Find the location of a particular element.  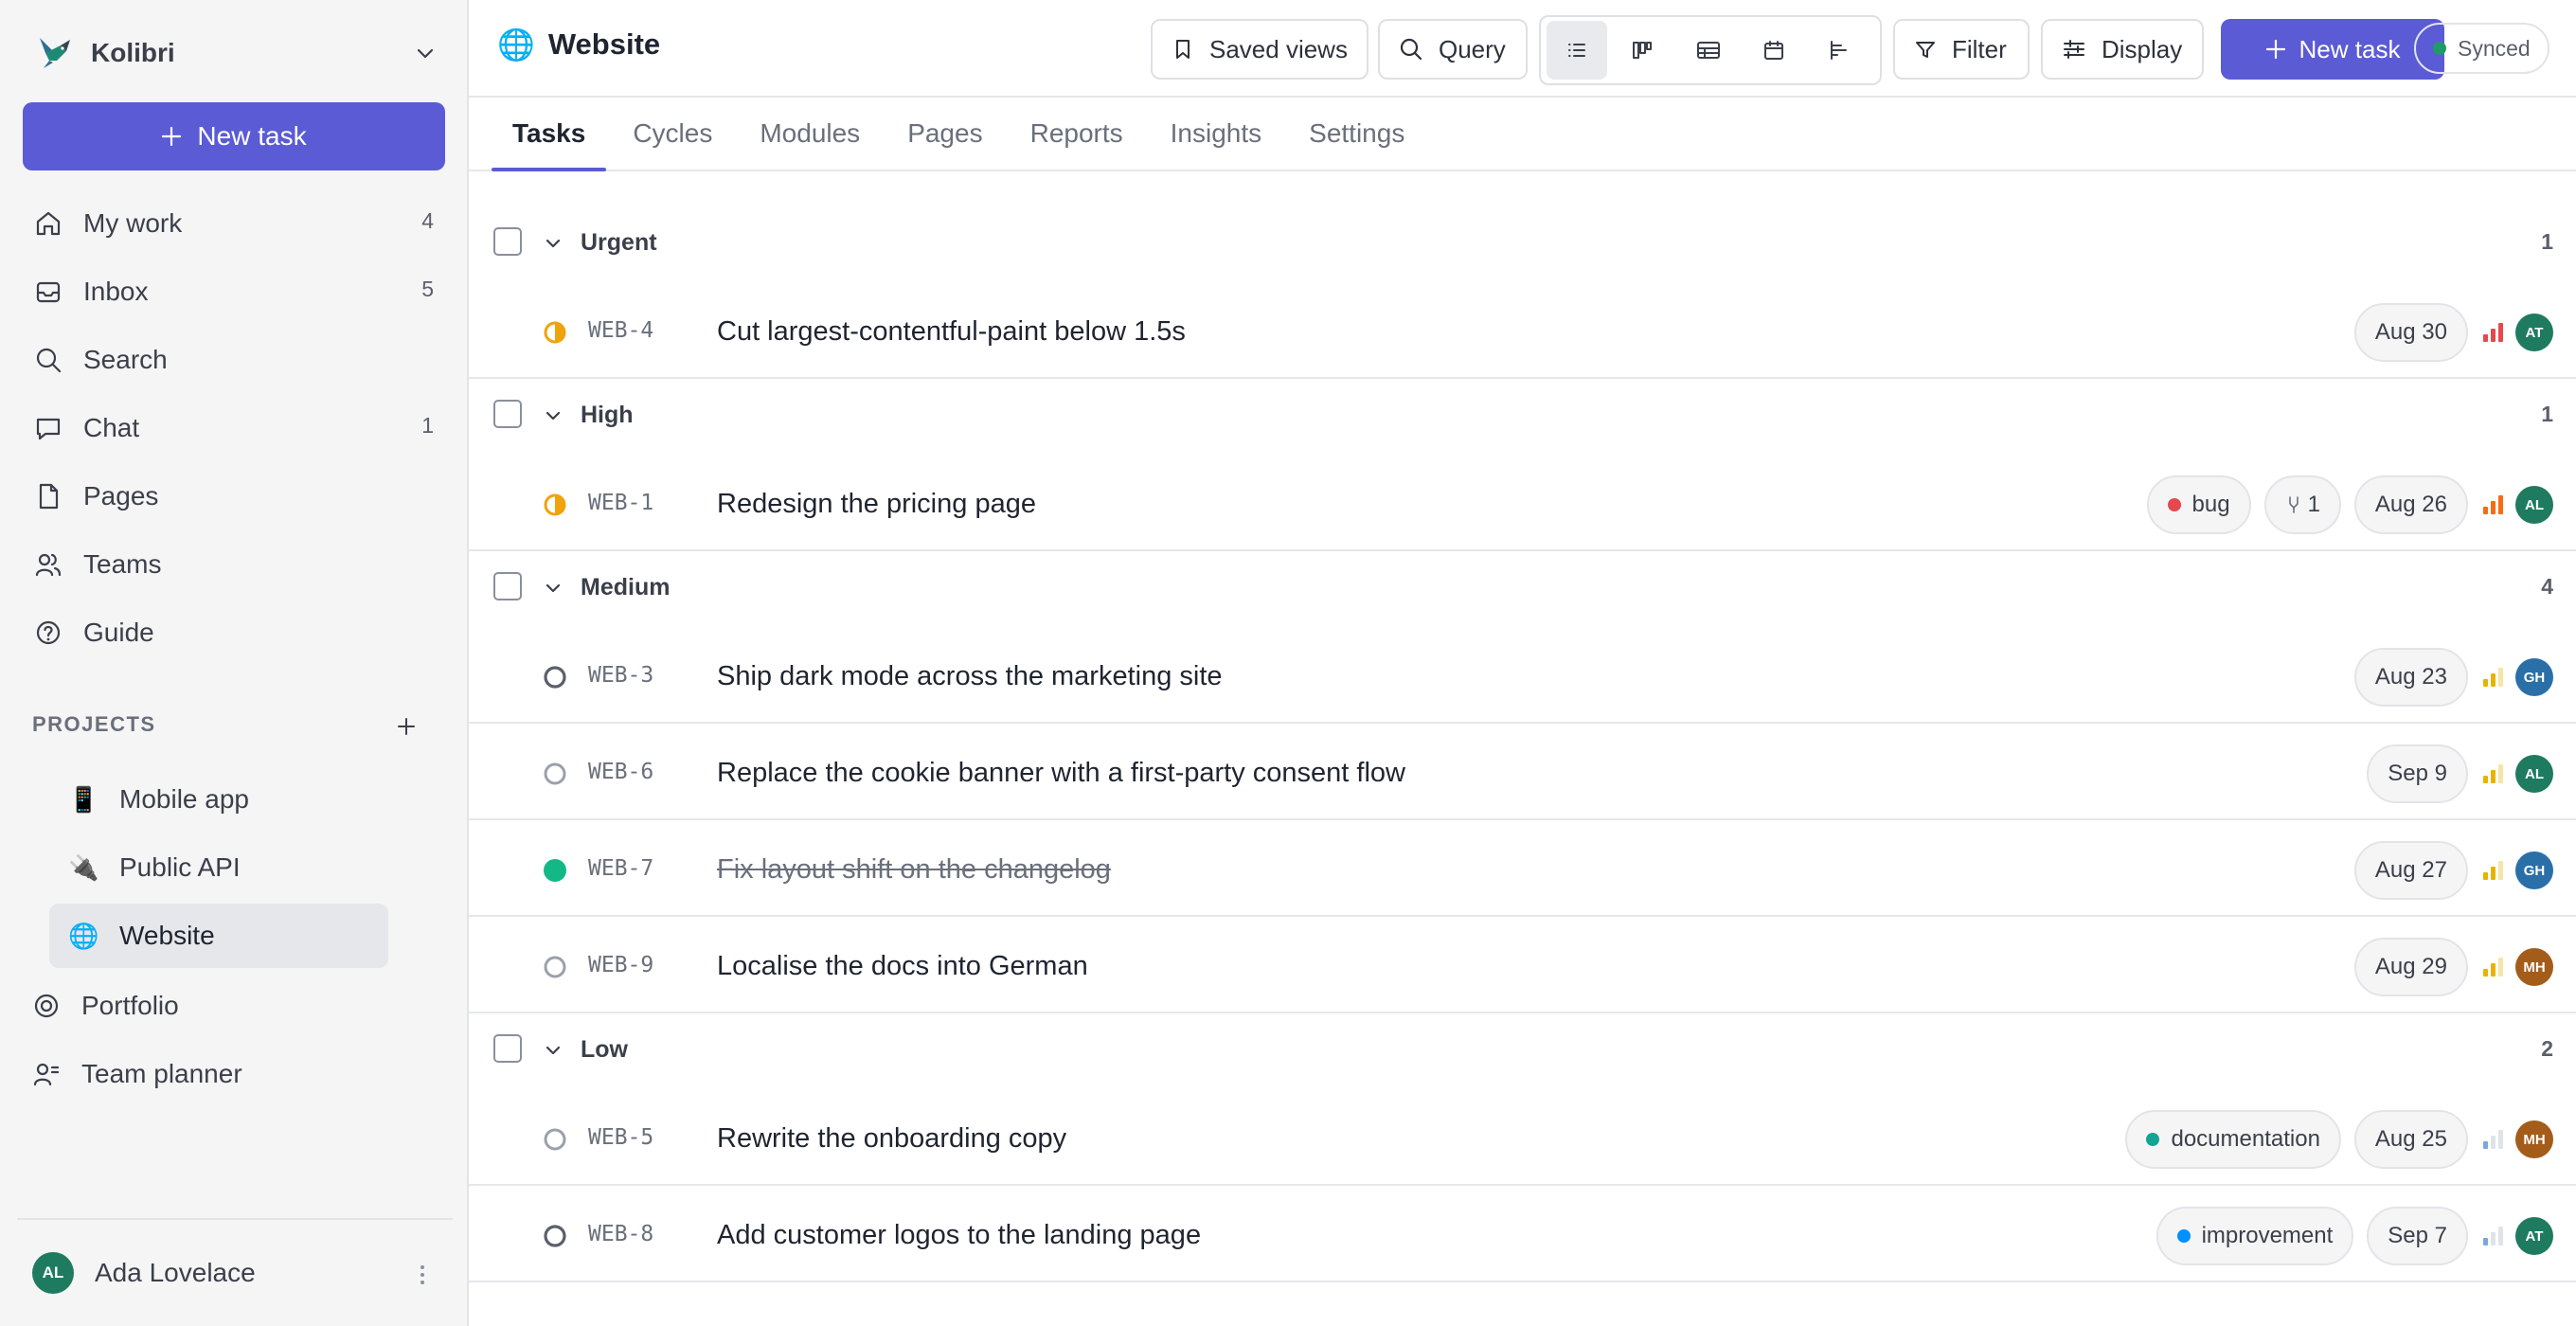

filter-button: Filter is located at coordinates (1961, 49).